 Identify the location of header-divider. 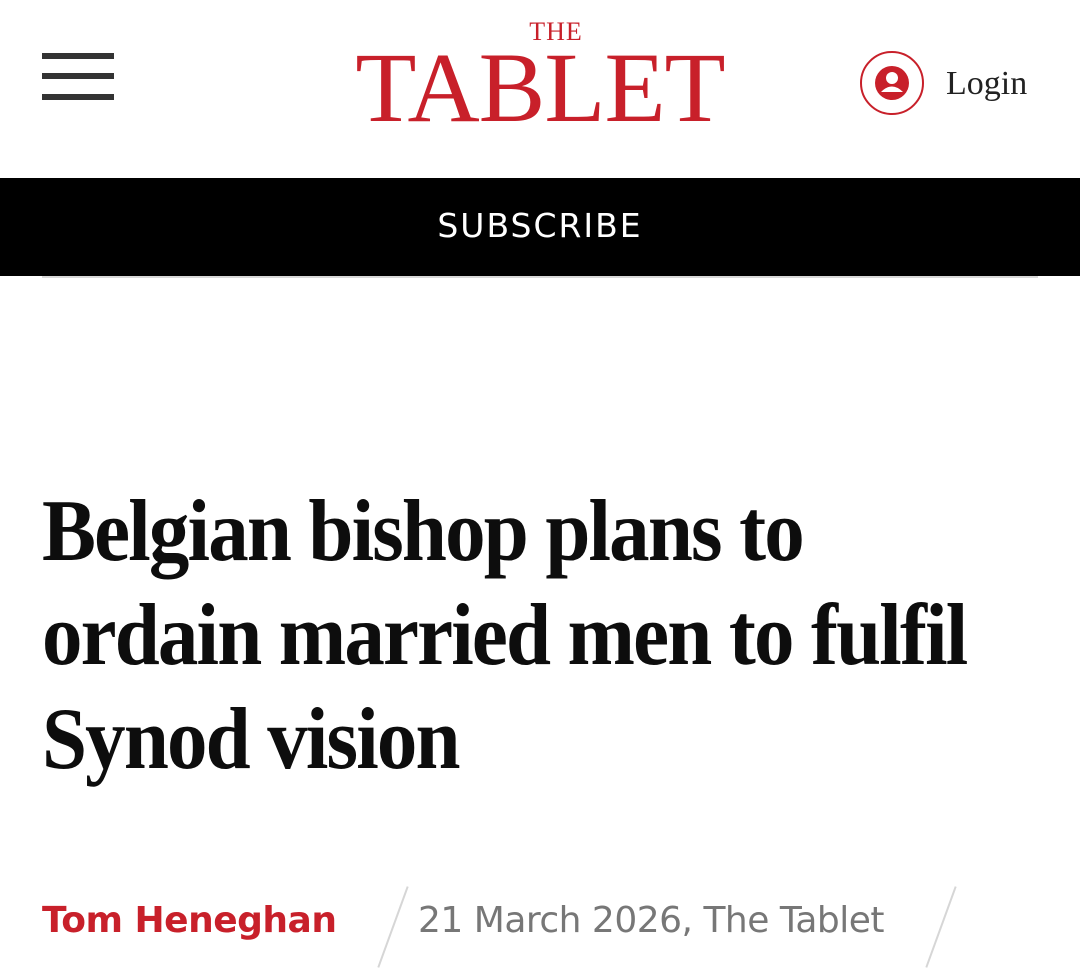
(540, 277).